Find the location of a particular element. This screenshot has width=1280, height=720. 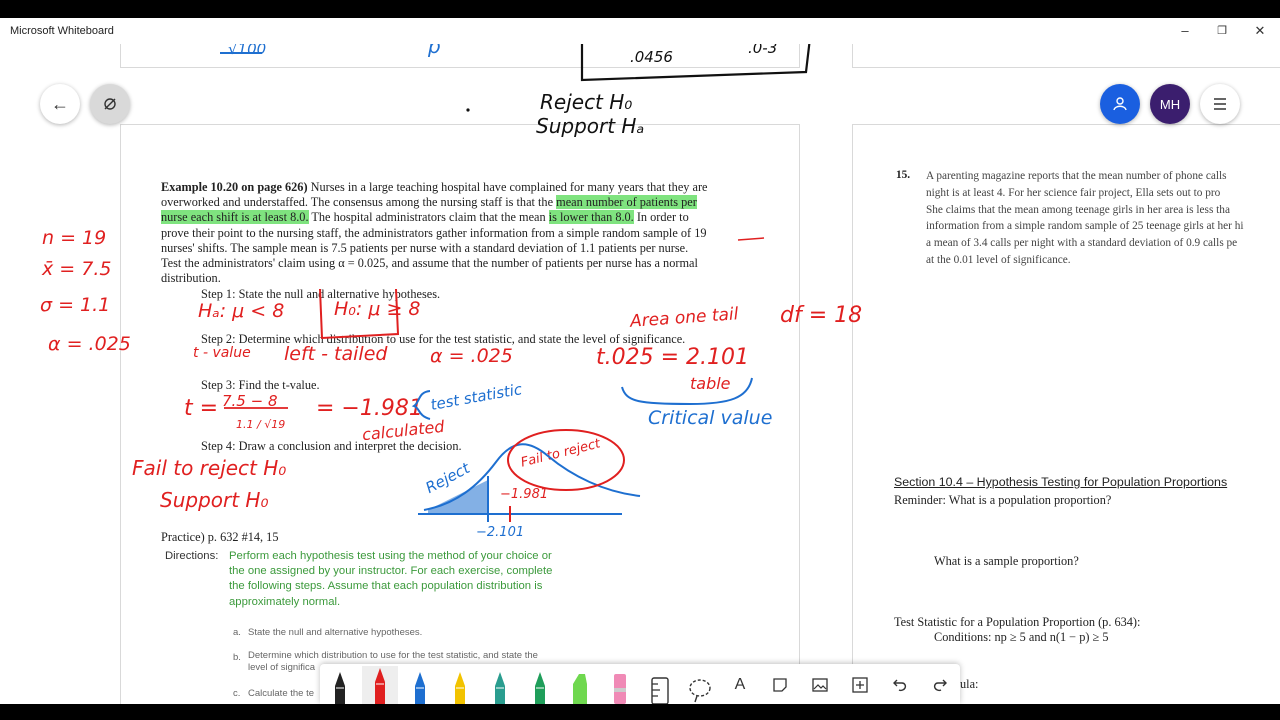

practice-title: Practice) p. 632 #14, 15 is located at coordinates (220, 537).